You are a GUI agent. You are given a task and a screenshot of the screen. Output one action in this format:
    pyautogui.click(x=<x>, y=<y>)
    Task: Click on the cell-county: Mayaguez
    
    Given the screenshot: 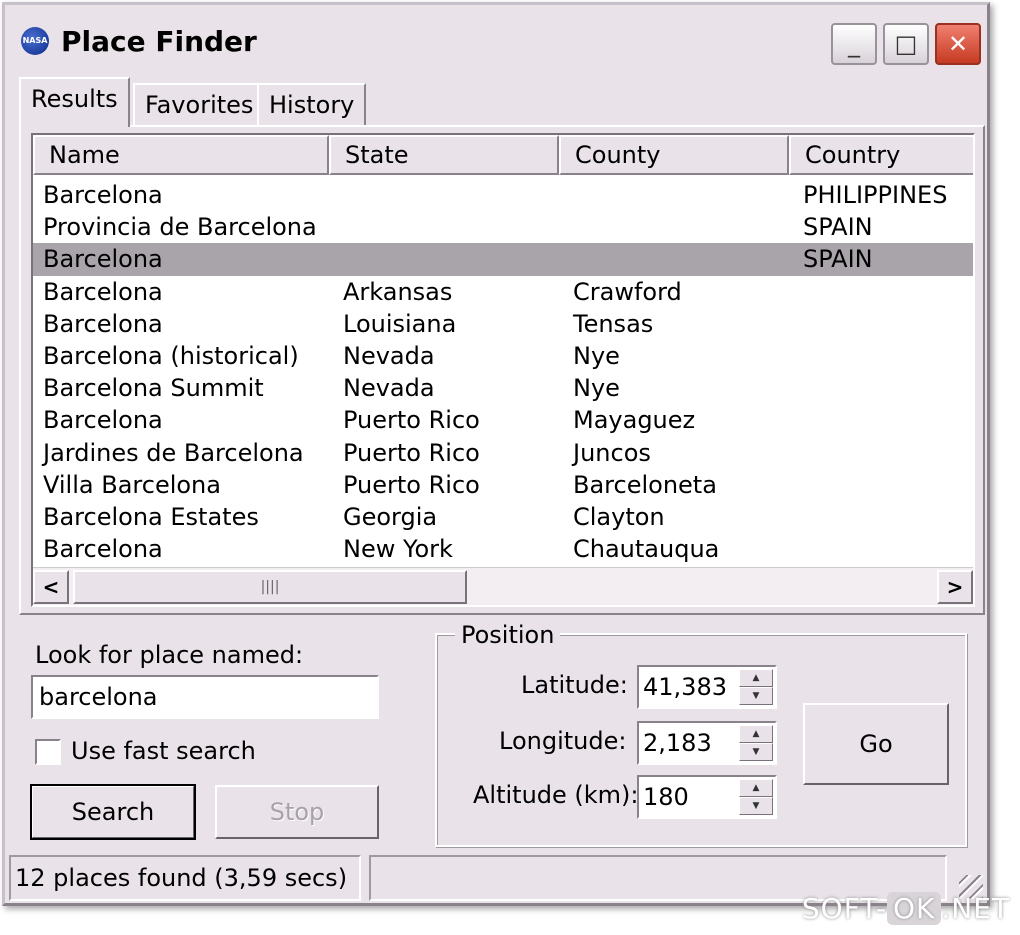 What is the action you would take?
    pyautogui.click(x=634, y=420)
    